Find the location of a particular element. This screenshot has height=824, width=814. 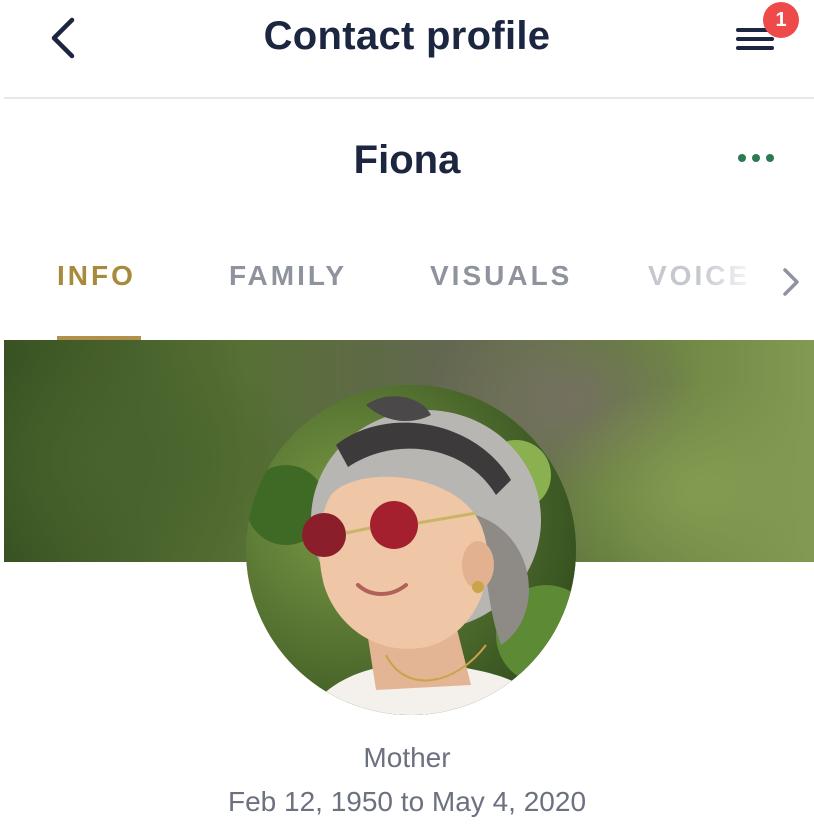

notification-badge: 1 is located at coordinates (781, 20).